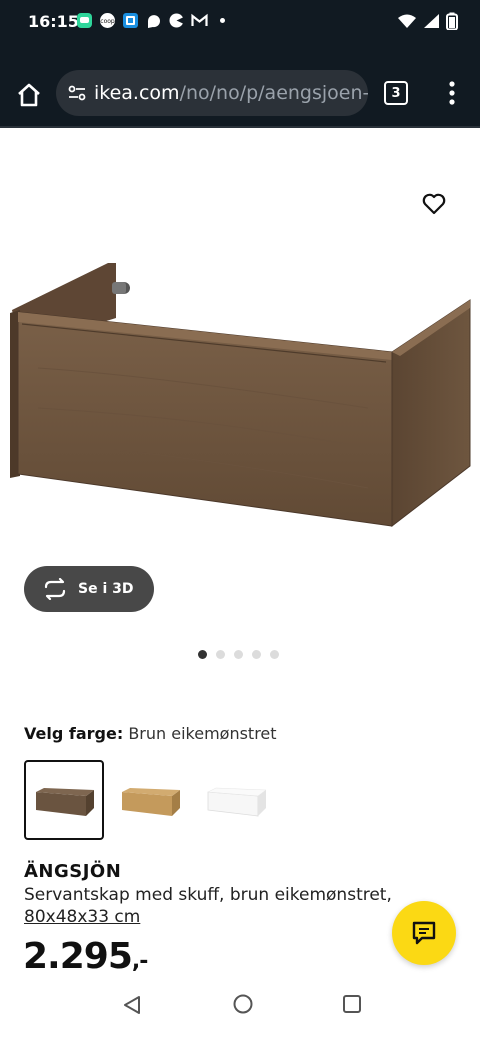  I want to click on url-path: /no/no/p/aengsjoen-se, so click(273, 93).